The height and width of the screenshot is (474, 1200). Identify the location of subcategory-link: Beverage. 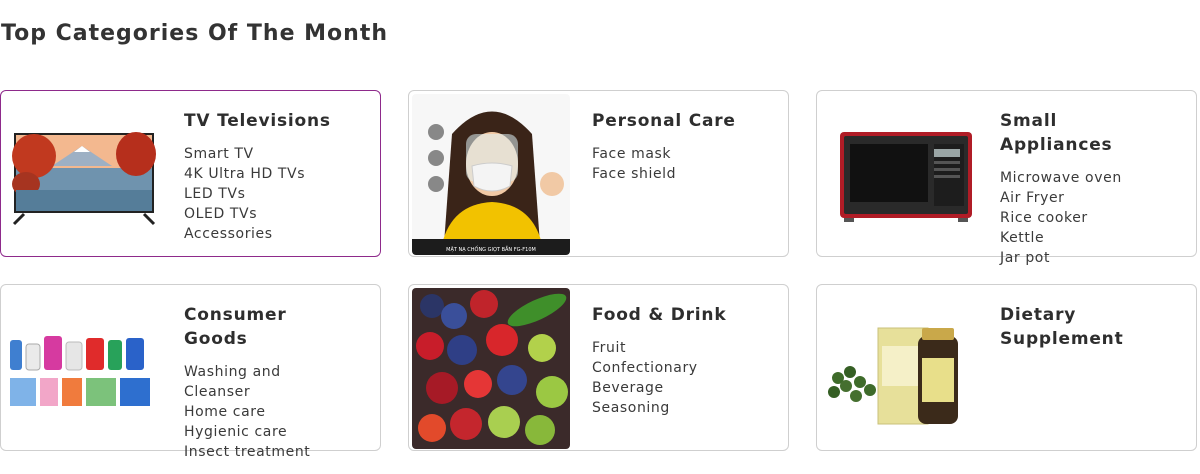
(645, 388).